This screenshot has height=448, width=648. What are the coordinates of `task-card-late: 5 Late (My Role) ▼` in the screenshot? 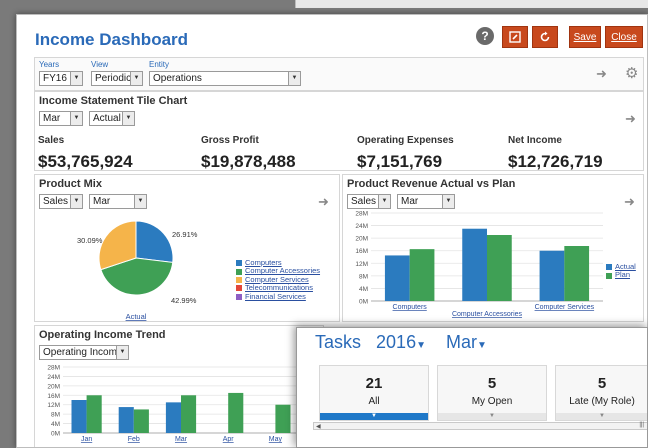 It's located at (601, 393).